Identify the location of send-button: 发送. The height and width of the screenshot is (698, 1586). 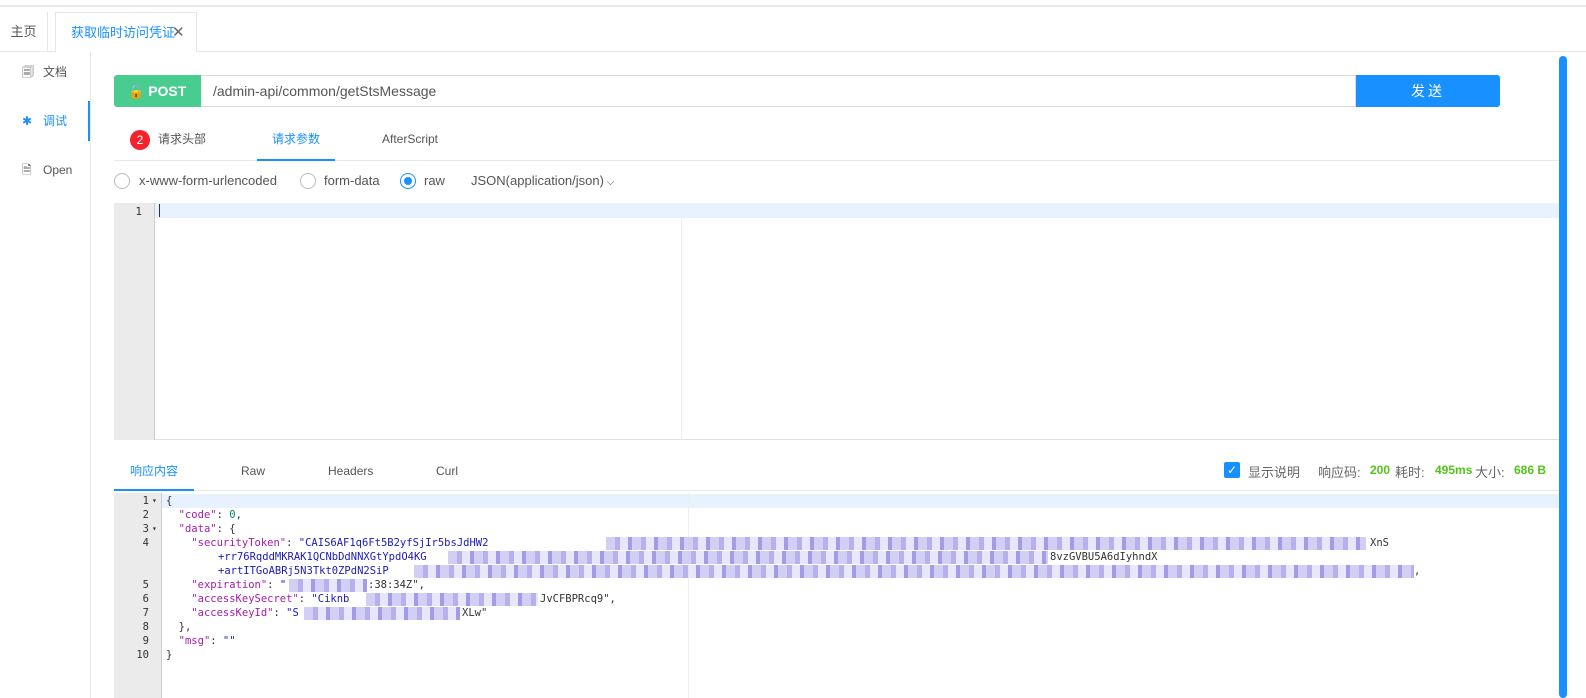
(1428, 91).